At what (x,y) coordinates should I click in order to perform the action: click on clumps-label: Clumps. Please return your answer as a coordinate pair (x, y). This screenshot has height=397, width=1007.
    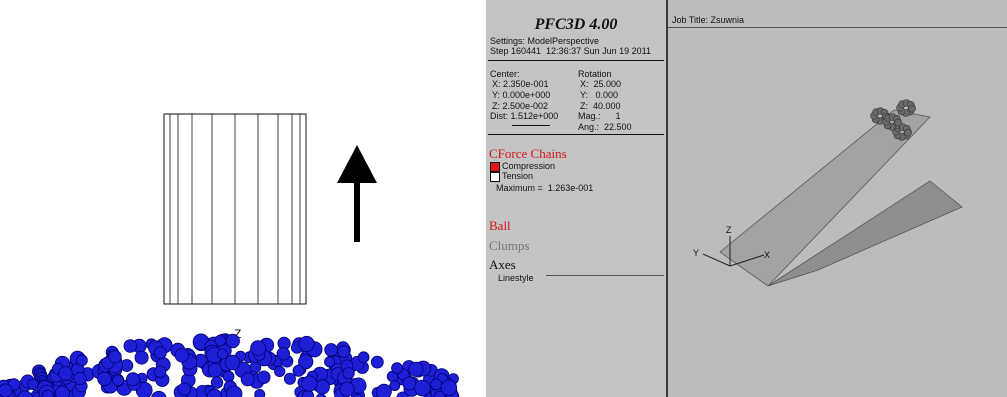
    Looking at the image, I should click on (509, 245).